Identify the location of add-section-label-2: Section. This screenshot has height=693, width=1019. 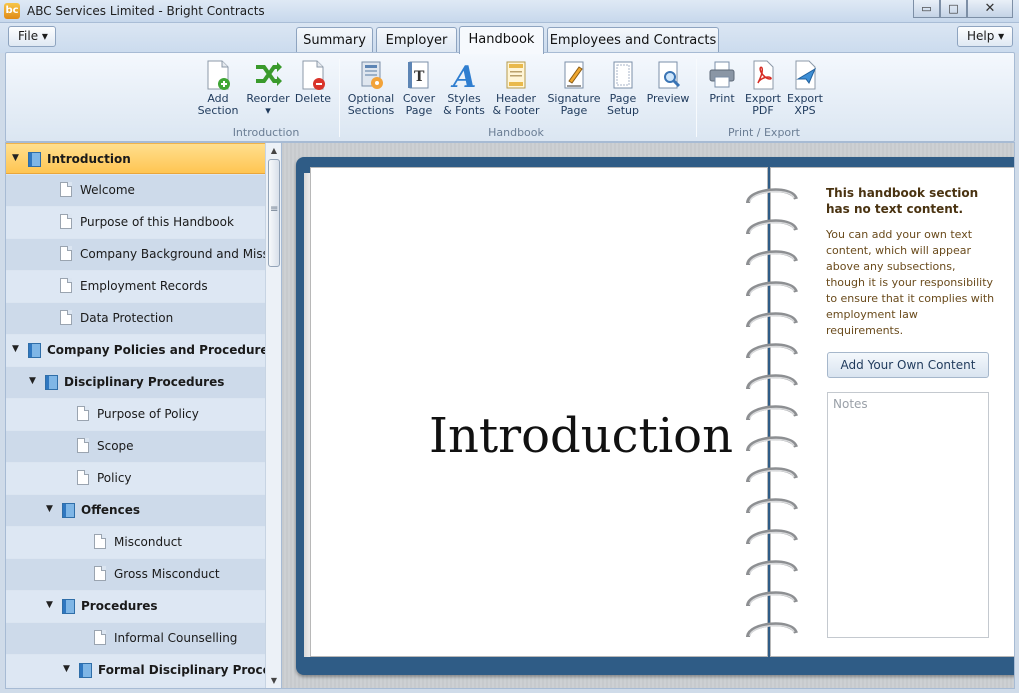
(218, 110).